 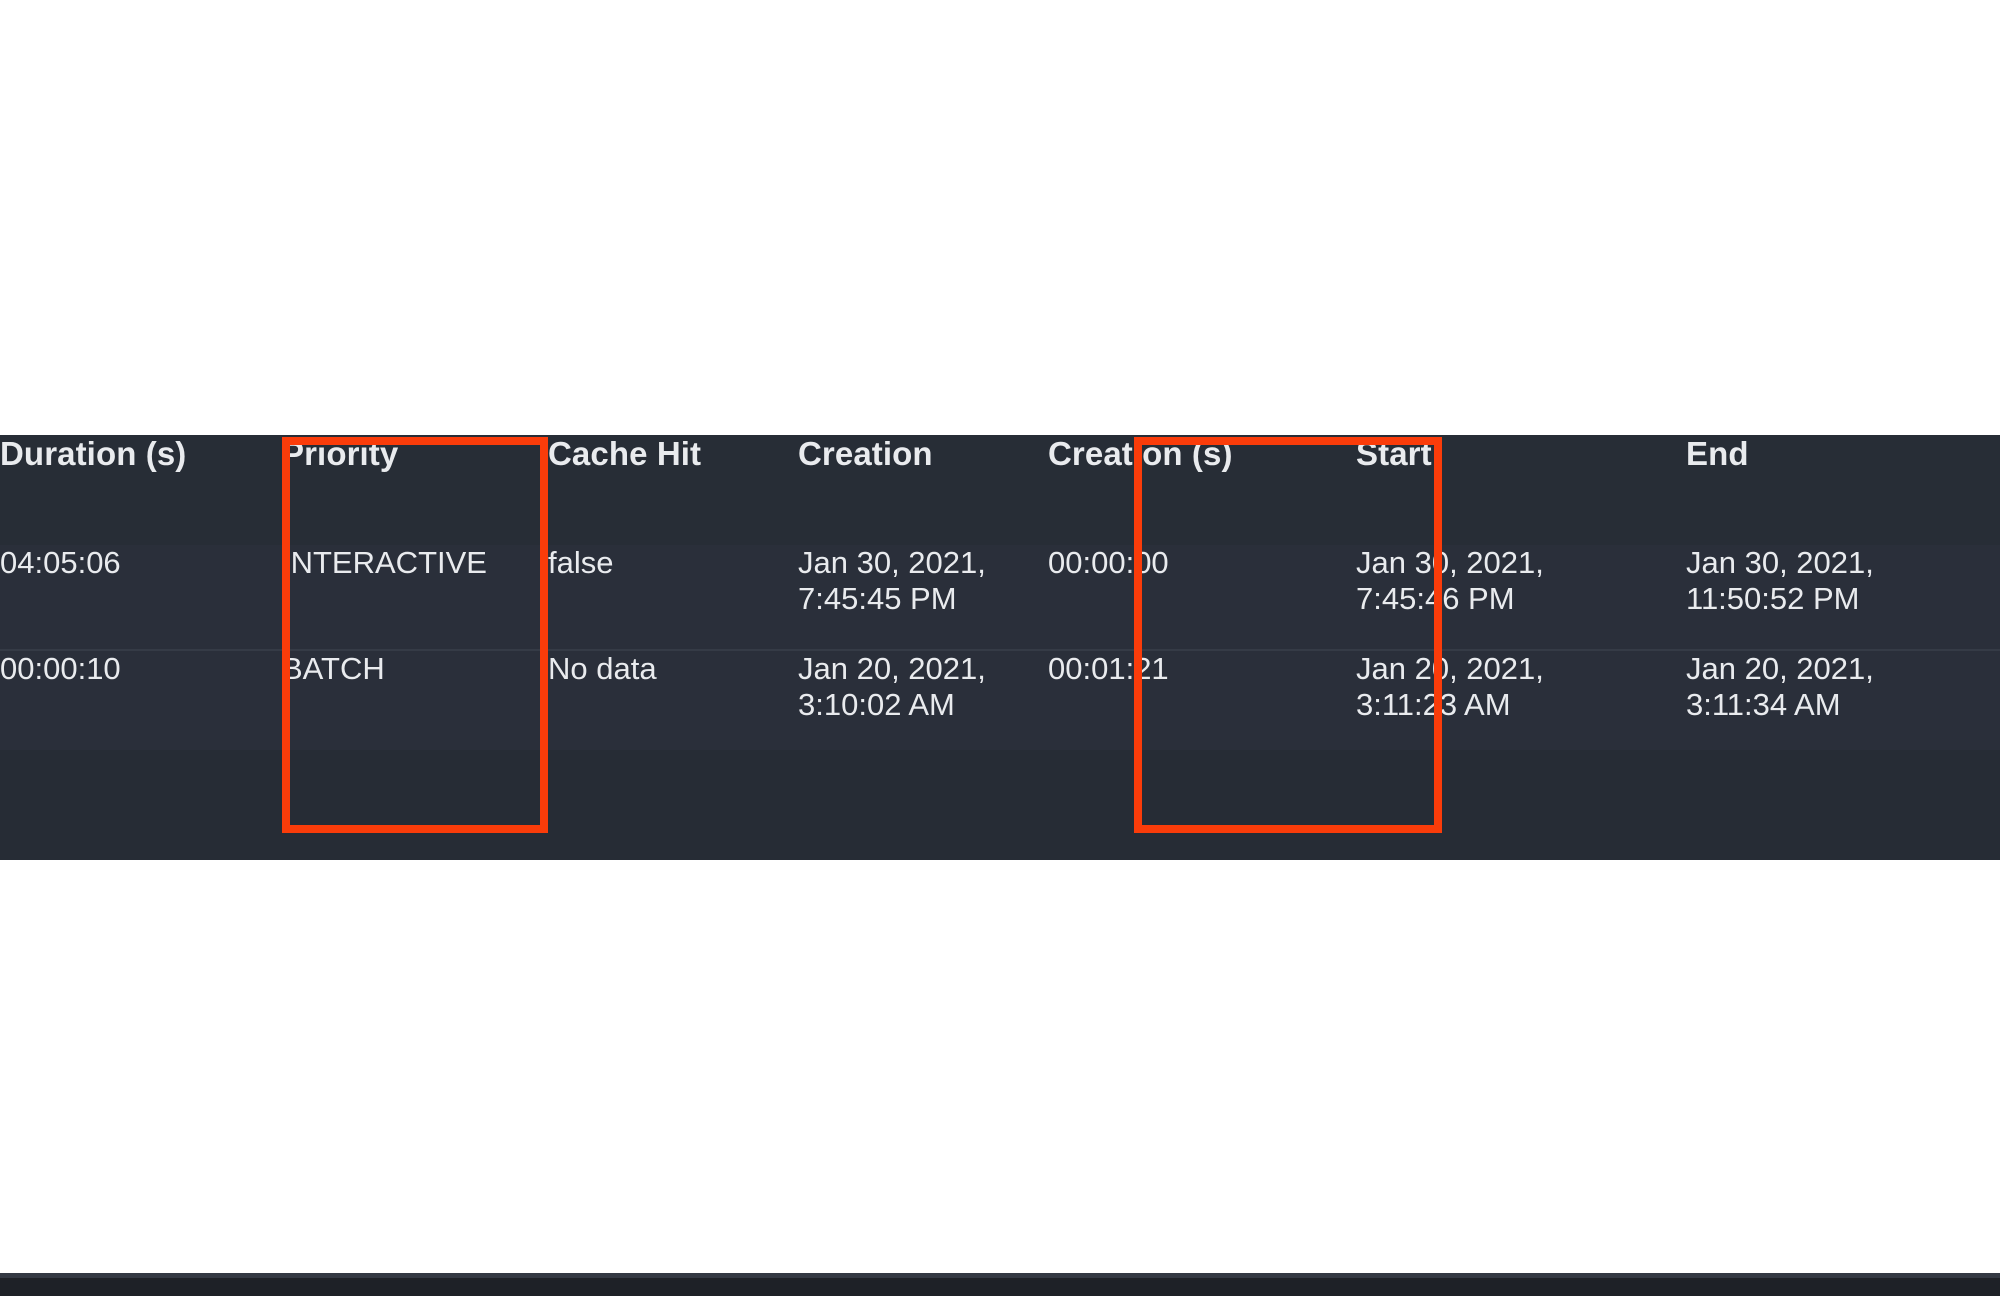 What do you see at coordinates (1763, 704) in the screenshot?
I see `end-time: 3:11:34 AM` at bounding box center [1763, 704].